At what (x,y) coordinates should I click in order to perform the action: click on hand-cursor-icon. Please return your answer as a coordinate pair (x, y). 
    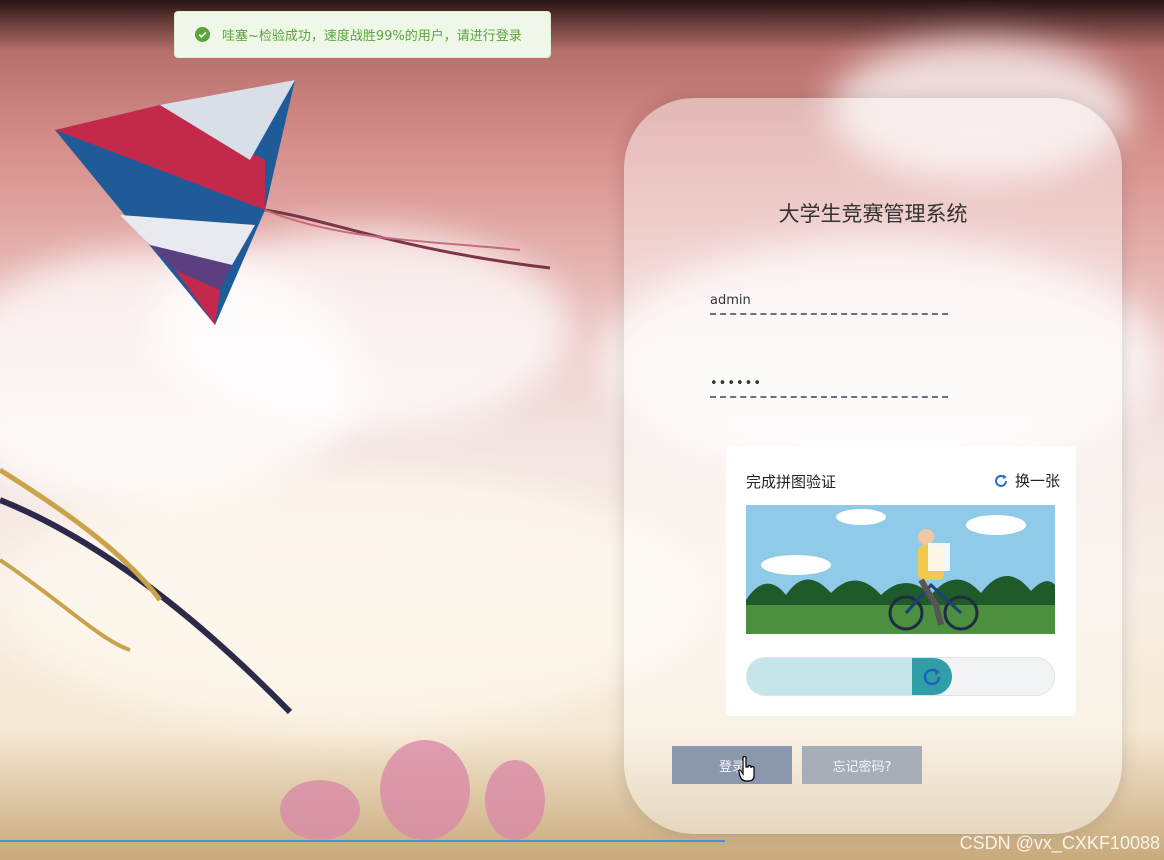
    Looking at the image, I should click on (746, 769).